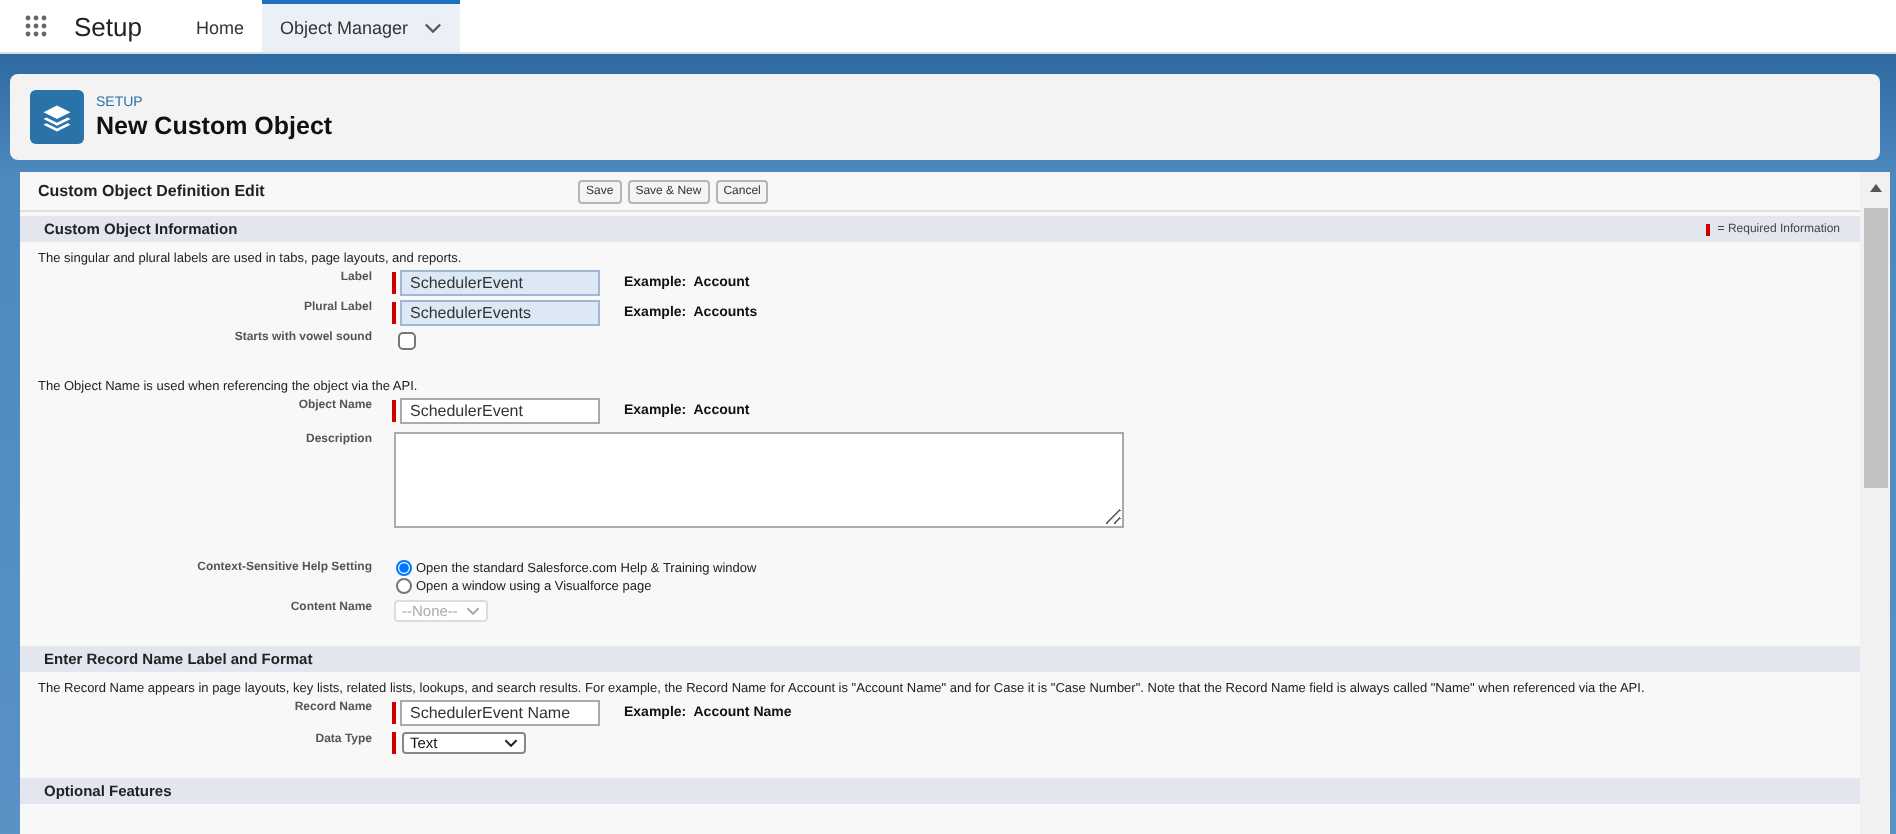  What do you see at coordinates (219, 26) in the screenshot?
I see `nav-tab: Home` at bounding box center [219, 26].